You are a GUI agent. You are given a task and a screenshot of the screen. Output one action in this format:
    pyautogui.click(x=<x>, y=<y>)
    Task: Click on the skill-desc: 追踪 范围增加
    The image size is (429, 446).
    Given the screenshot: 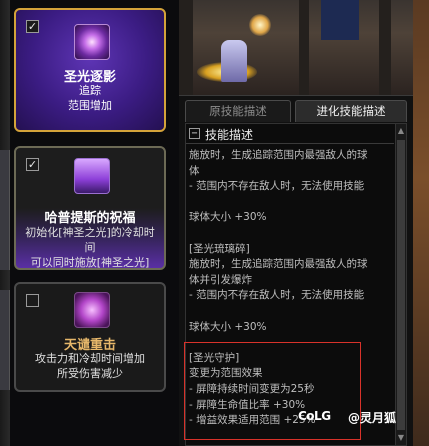 What is the action you would take?
    pyautogui.click(x=90, y=98)
    